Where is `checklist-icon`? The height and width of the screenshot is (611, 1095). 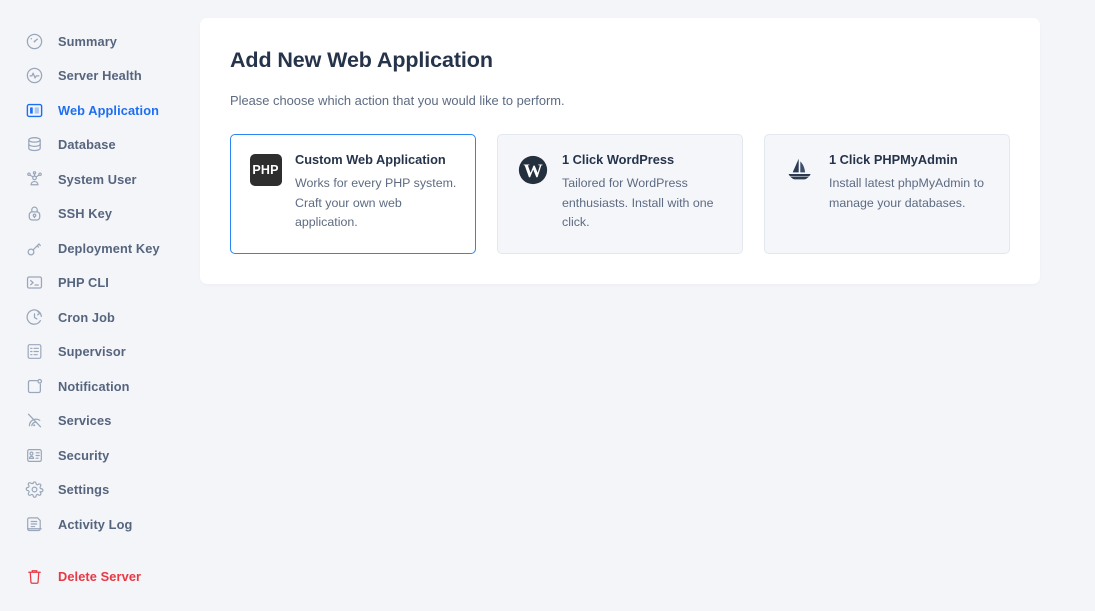
checklist-icon is located at coordinates (34, 352).